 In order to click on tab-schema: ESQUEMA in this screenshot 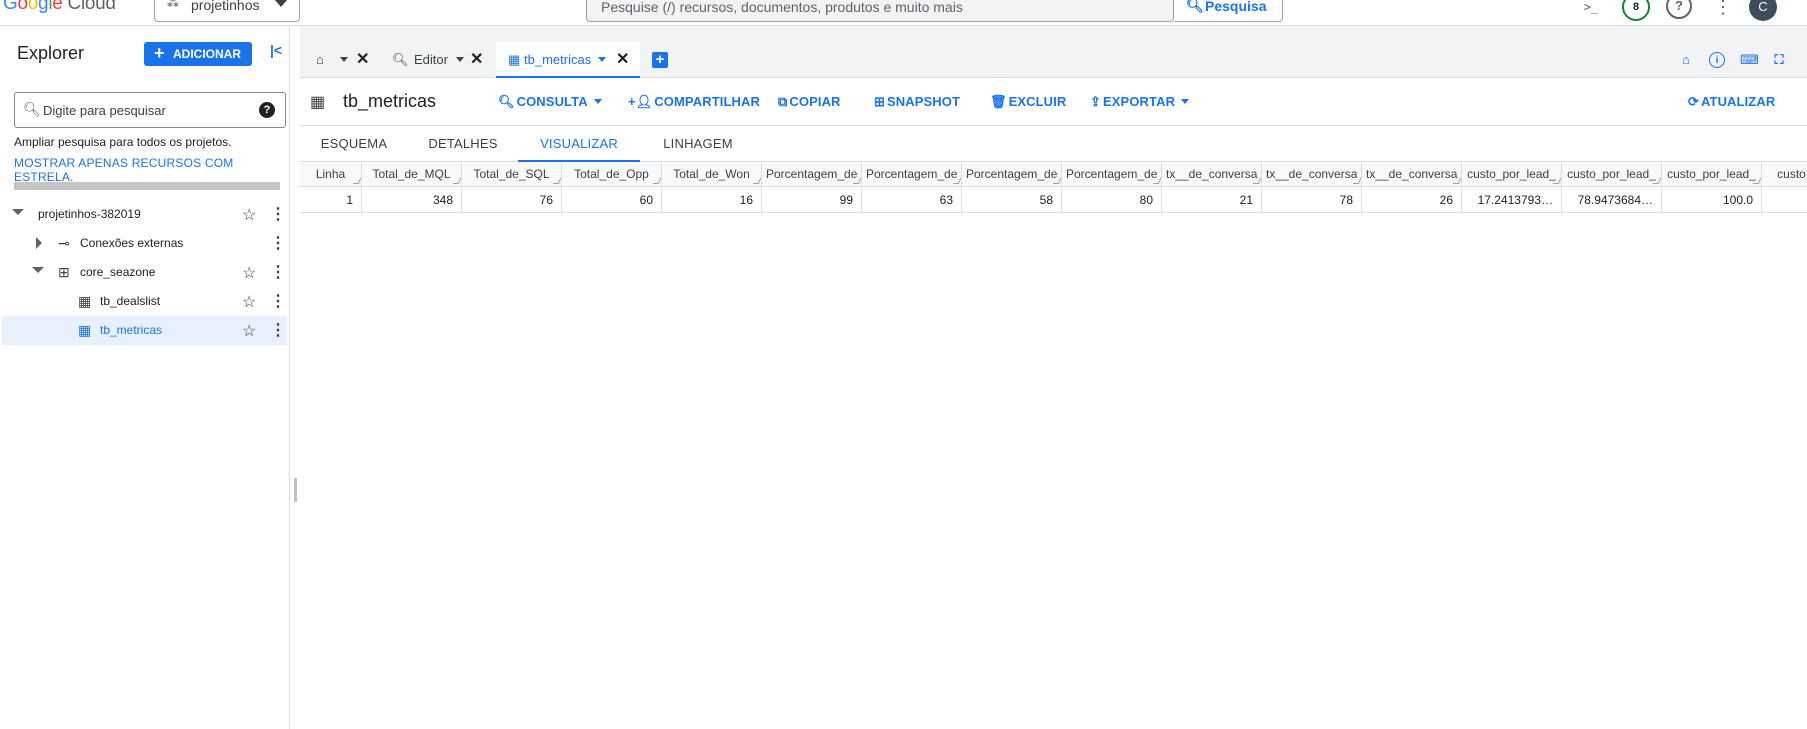, I will do `click(354, 144)`.